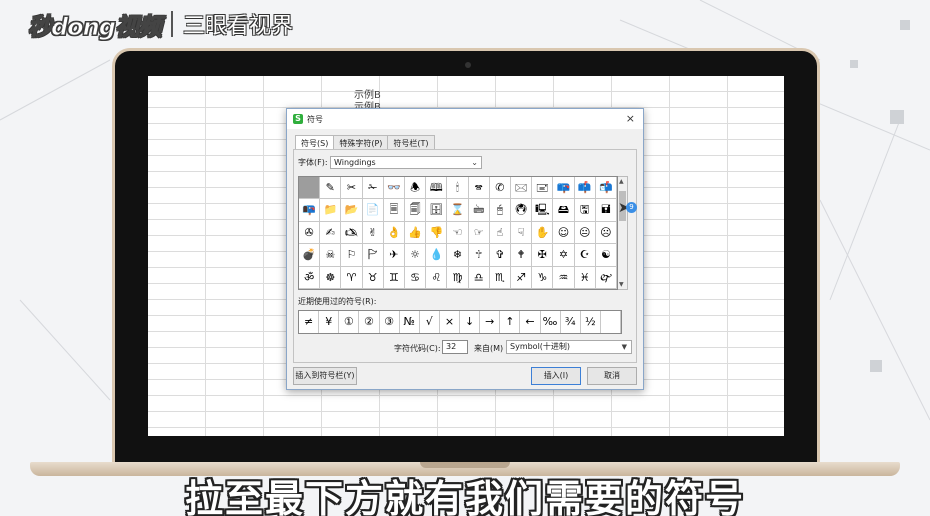 This screenshot has height=516, width=930. Describe the element at coordinates (416, 255) in the screenshot. I see `symbol-cell: ☼` at that location.